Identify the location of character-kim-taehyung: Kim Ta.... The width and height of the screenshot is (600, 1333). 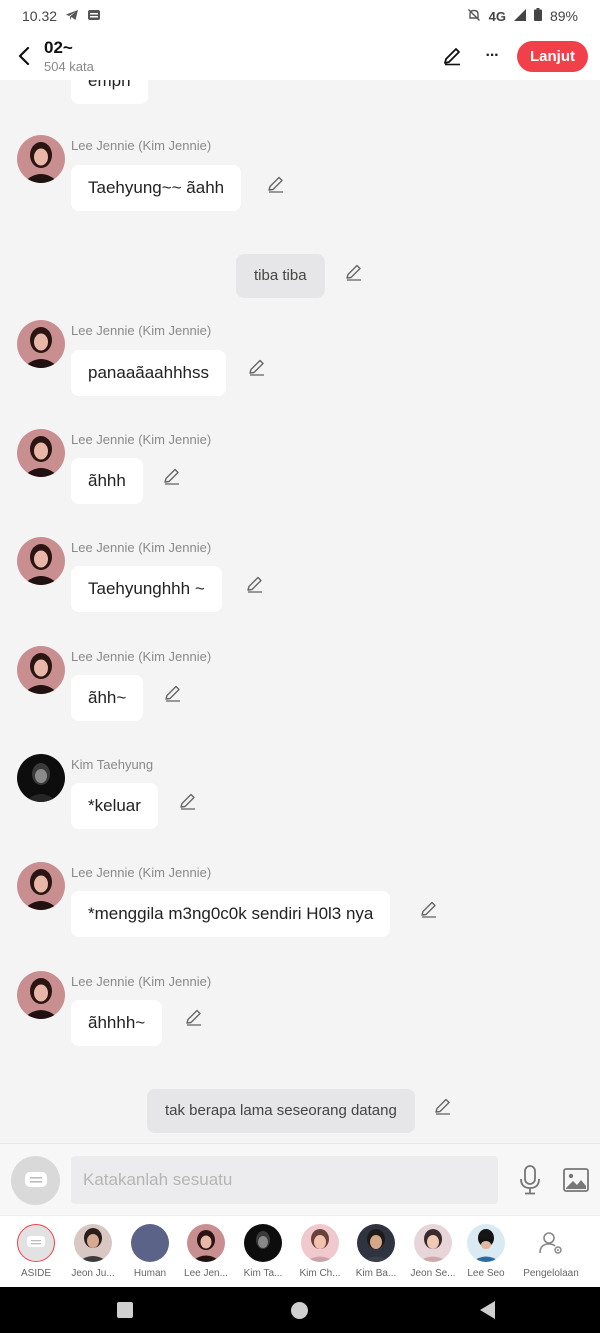
(263, 1251).